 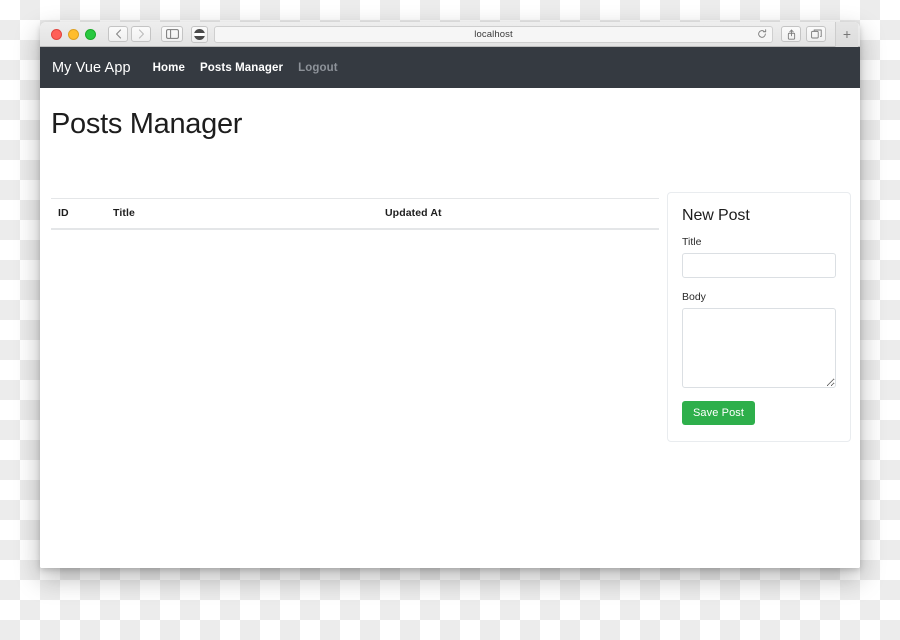 I want to click on address-bar: localhost, so click(x=493, y=34).